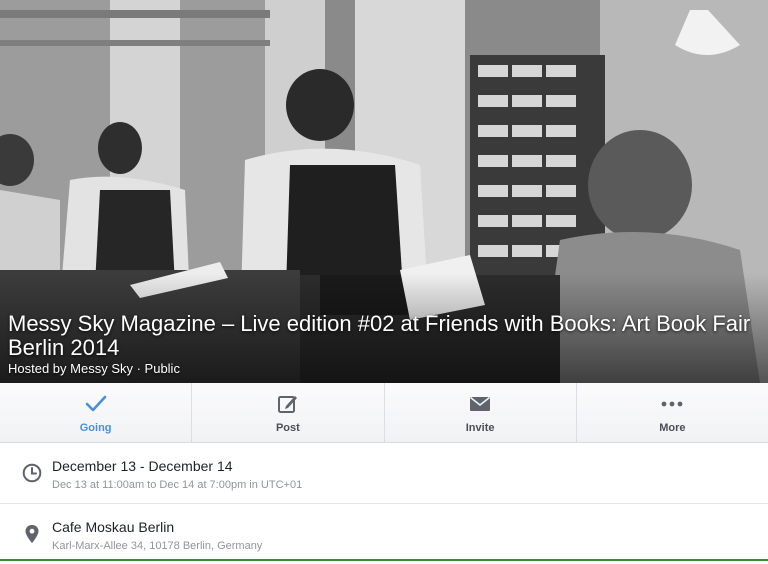 The image size is (768, 564). Describe the element at coordinates (480, 427) in the screenshot. I see `invite-label: Invite` at that location.